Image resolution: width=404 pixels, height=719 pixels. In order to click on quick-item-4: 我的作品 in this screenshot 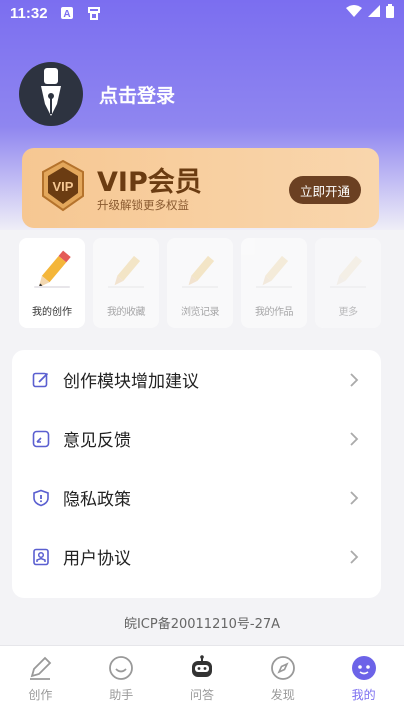, I will do `click(274, 283)`.